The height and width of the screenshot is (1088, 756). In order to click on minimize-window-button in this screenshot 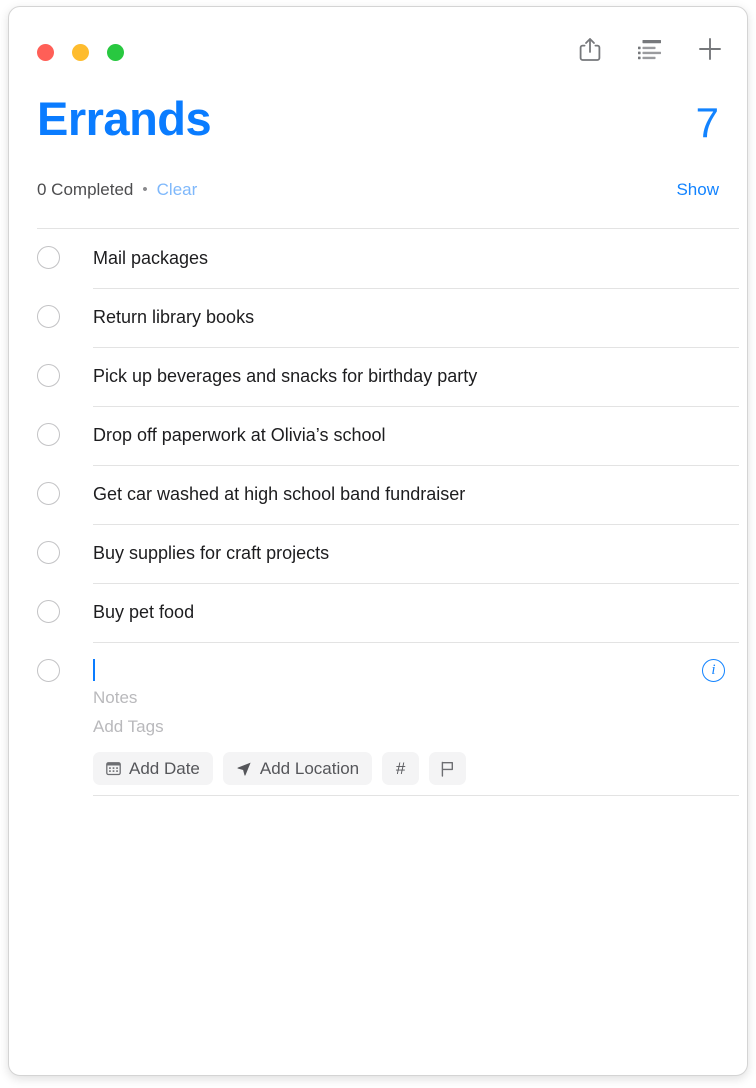, I will do `click(80, 52)`.